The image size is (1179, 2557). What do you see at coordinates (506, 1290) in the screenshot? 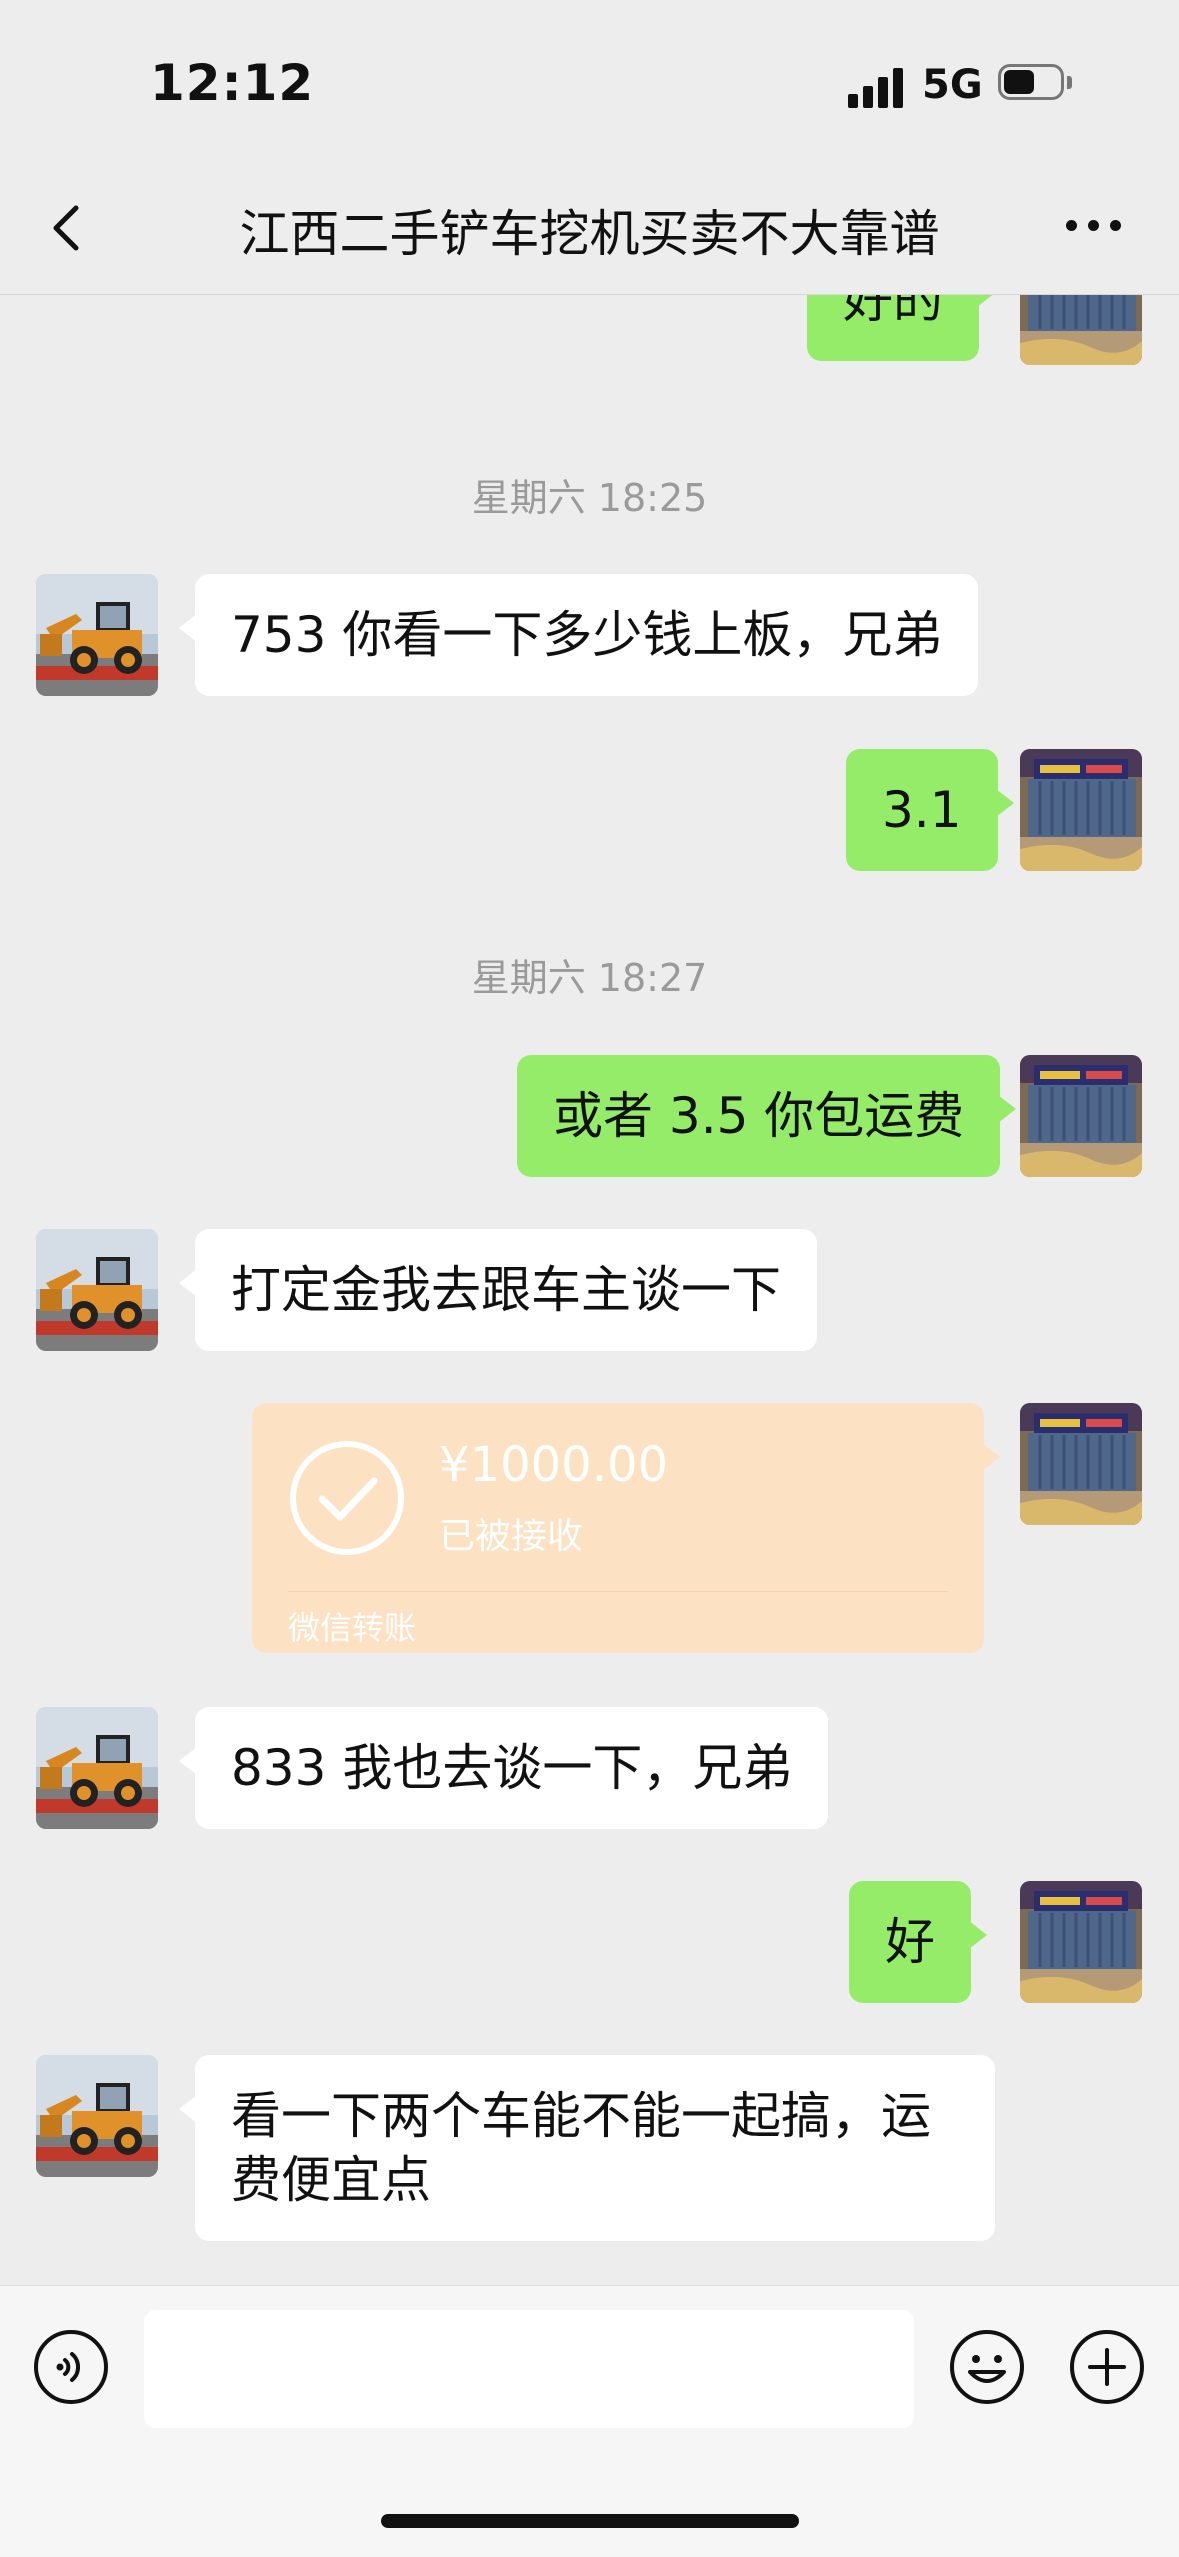
I see `message-text: 打定金我去跟车主谈一下` at bounding box center [506, 1290].